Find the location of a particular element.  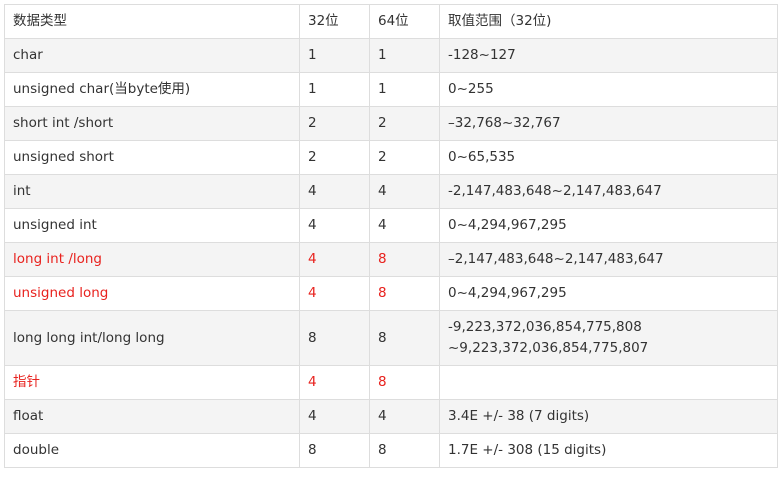

range-line: ~9,223,372,036,854,775,807 is located at coordinates (548, 348).